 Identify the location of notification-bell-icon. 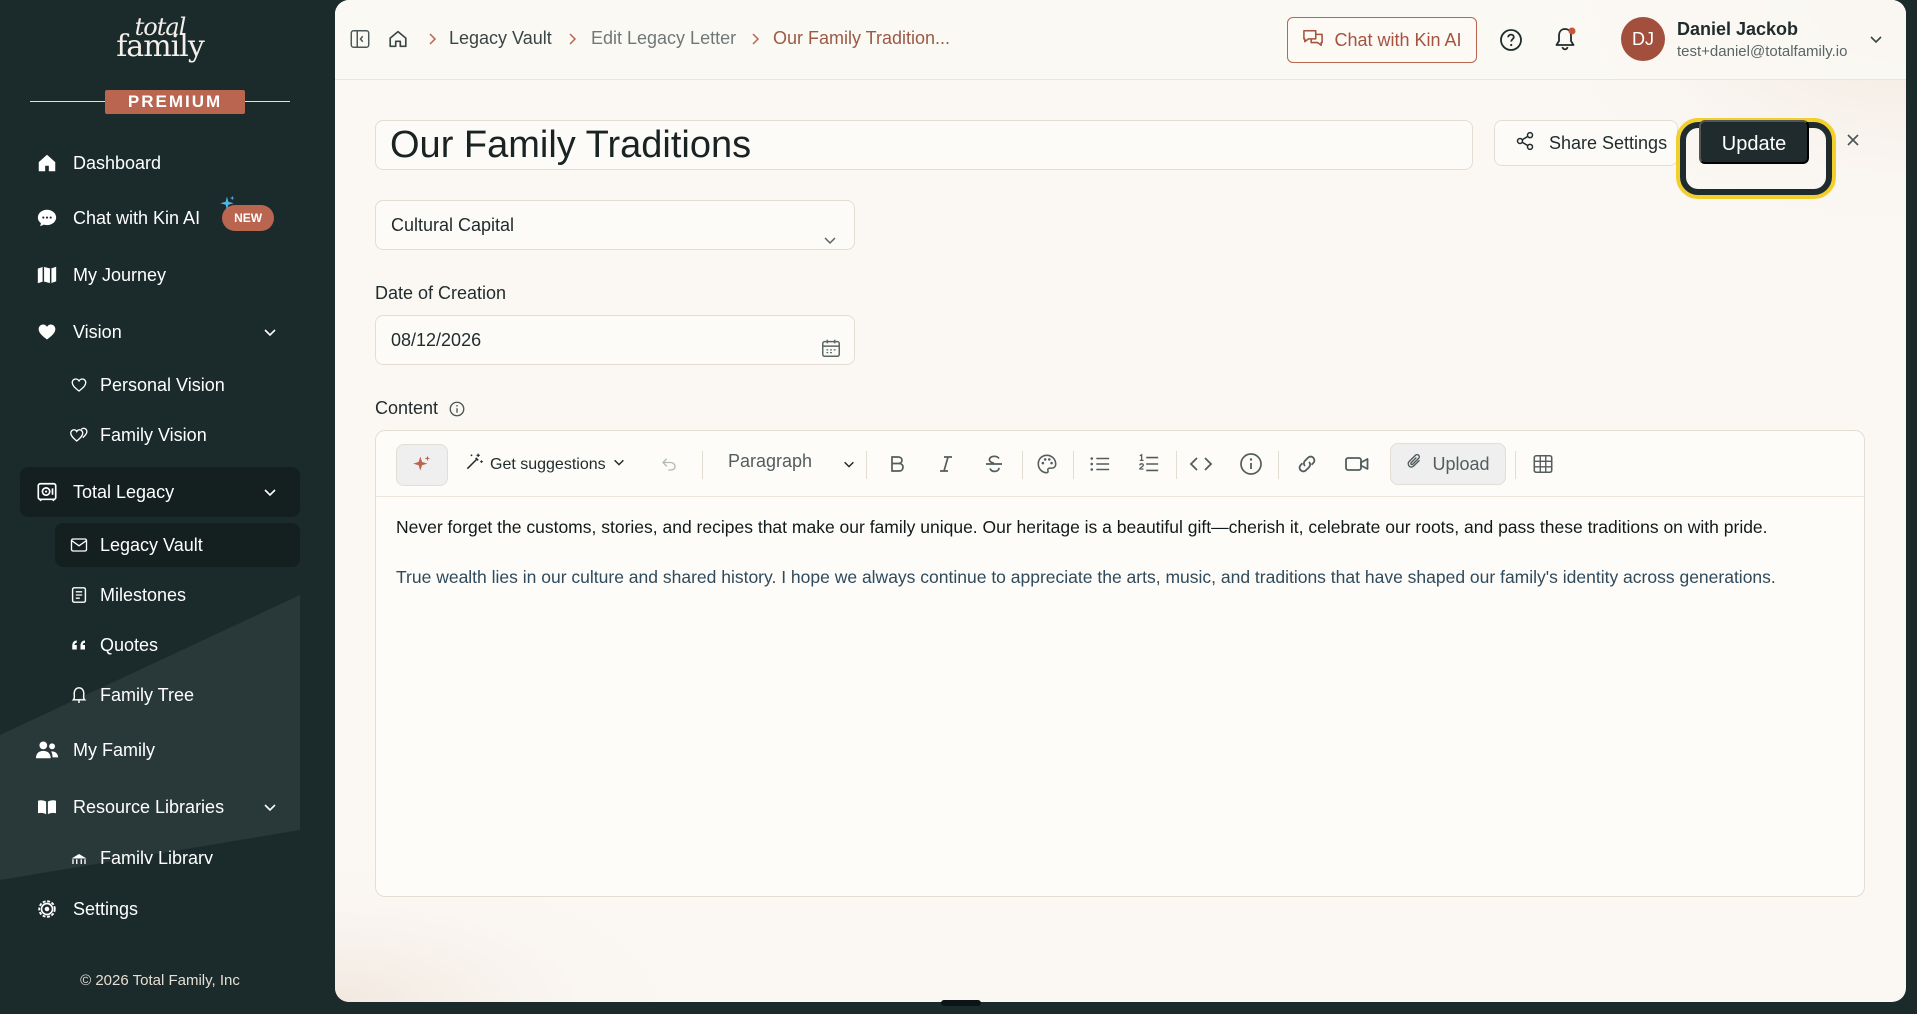
(1565, 41).